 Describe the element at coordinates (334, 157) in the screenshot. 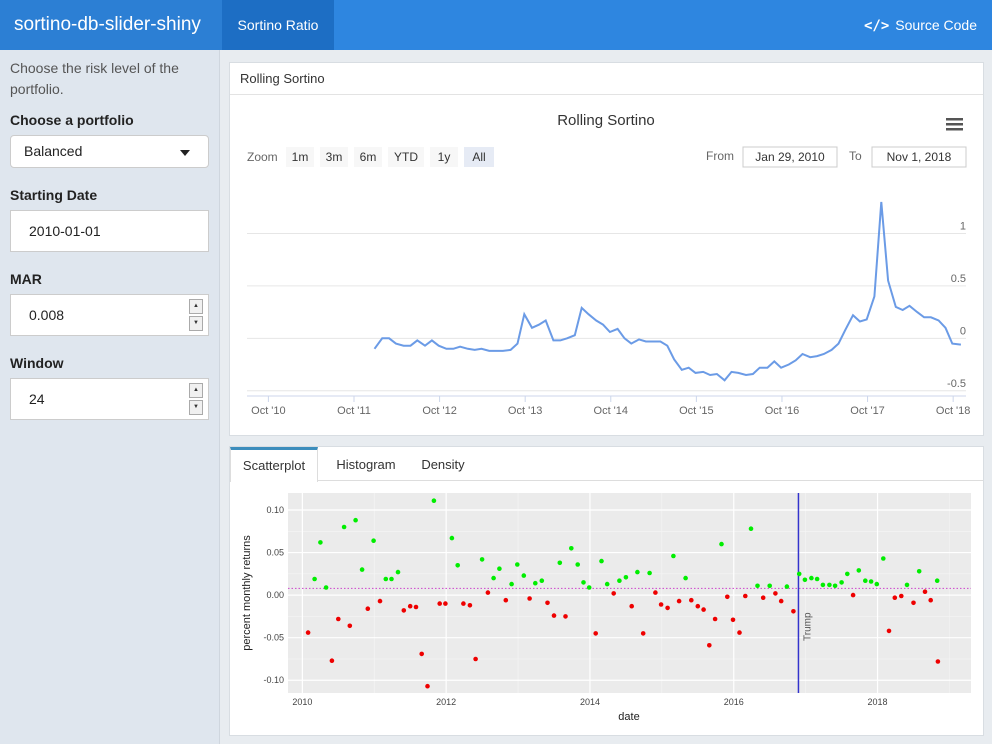

I see `zoom-button-label: 3m` at that location.